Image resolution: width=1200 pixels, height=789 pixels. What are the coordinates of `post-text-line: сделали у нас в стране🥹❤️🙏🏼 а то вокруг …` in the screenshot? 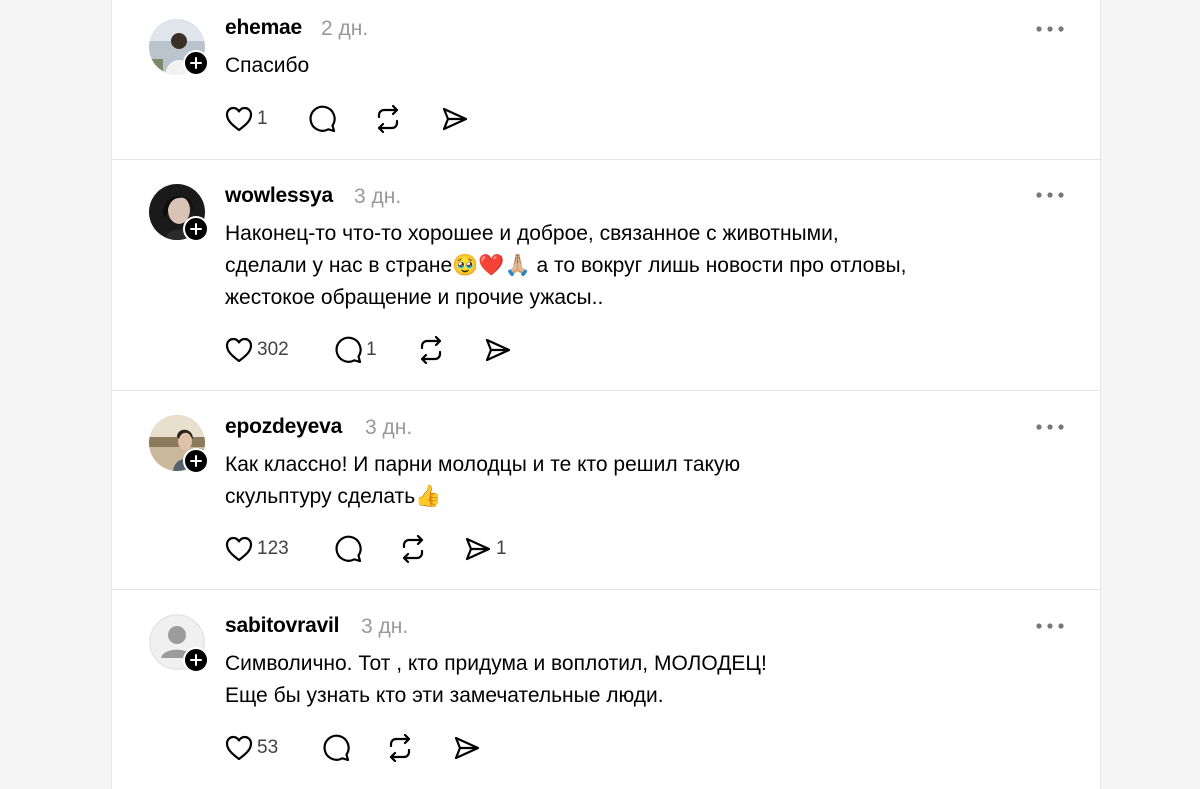 It's located at (566, 265).